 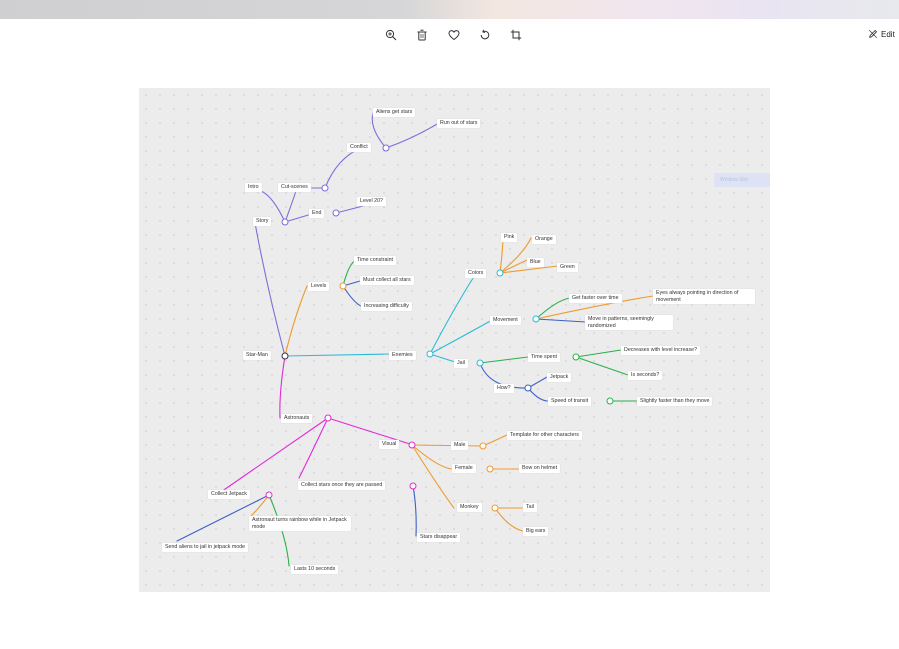 What do you see at coordinates (540, 468) in the screenshot?
I see `node-bow-on-helmet: Bow on helmet` at bounding box center [540, 468].